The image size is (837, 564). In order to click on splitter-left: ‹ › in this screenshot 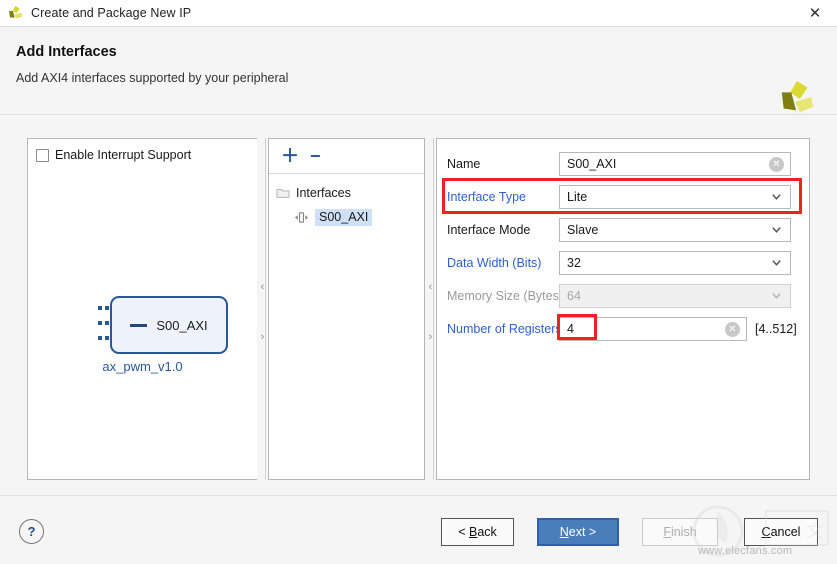, I will do `click(262, 309)`.